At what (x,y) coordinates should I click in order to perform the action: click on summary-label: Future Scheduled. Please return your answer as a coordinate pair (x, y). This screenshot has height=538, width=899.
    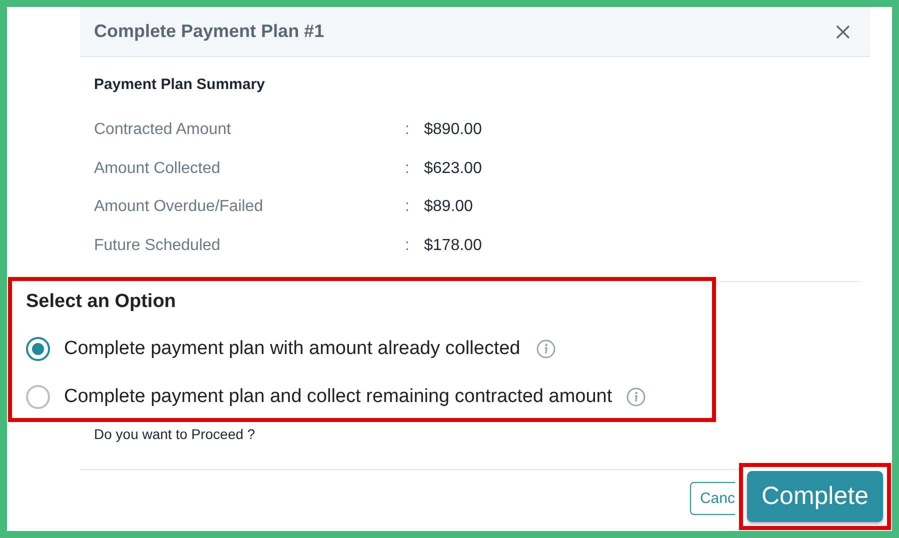
    Looking at the image, I should click on (158, 245).